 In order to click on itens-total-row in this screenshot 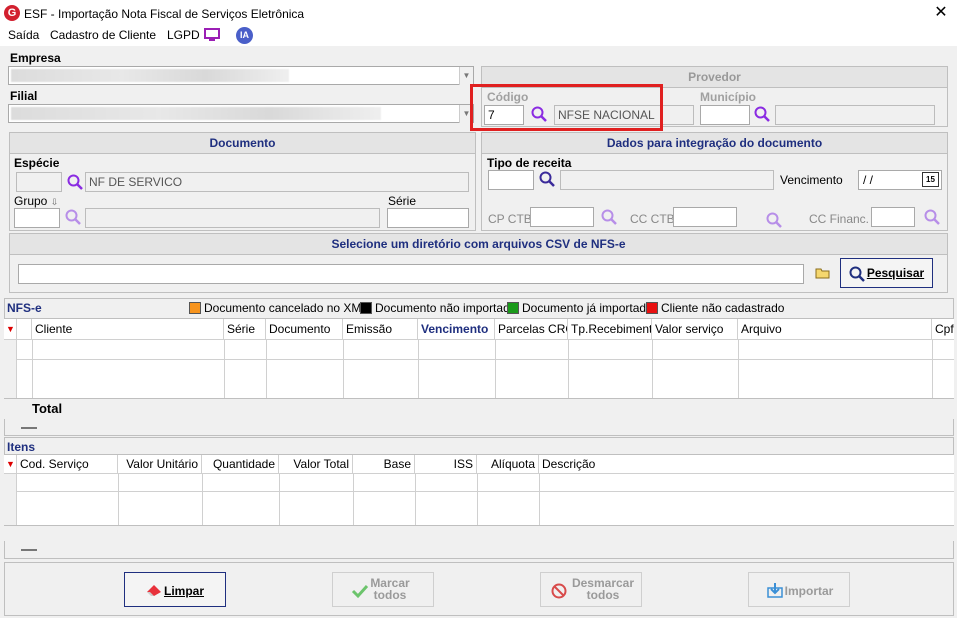, I will do `click(479, 533)`.